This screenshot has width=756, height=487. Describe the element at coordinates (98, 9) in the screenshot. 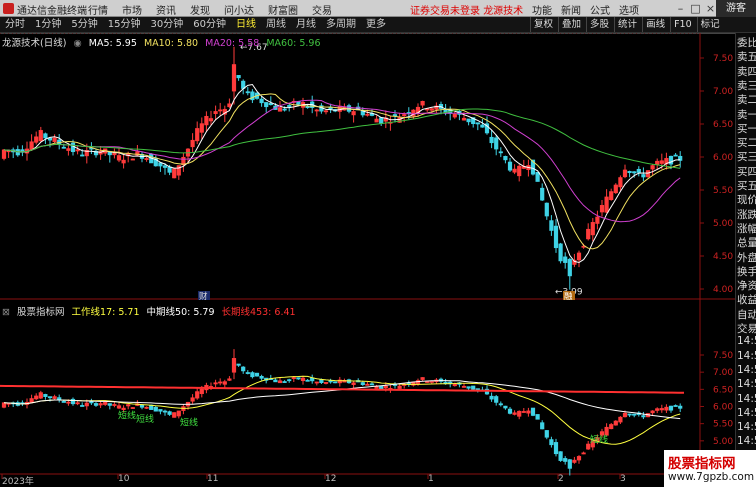

I see `menu-item-quotes: 行情` at that location.